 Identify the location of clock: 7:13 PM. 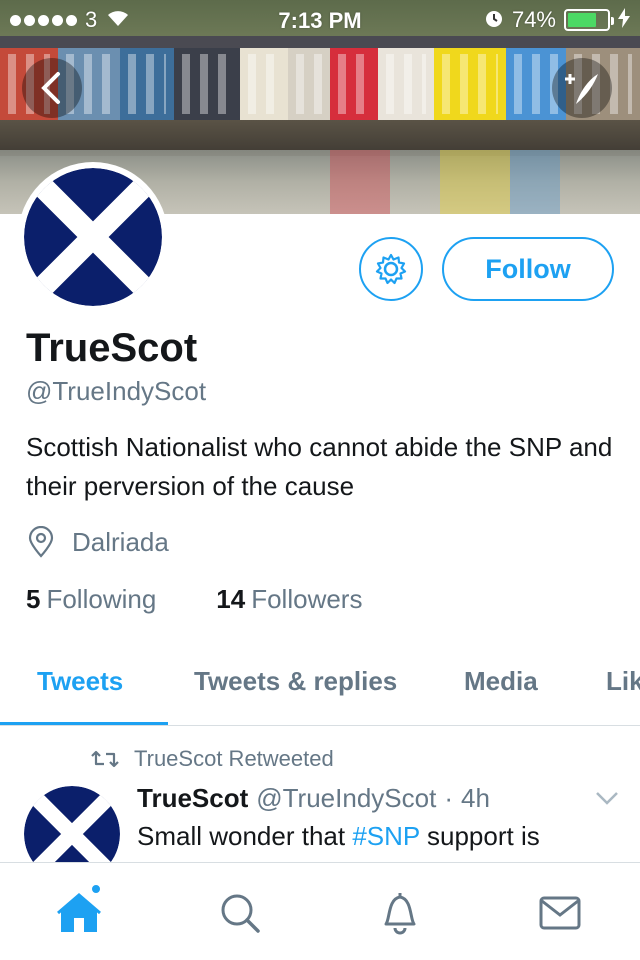
(320, 20).